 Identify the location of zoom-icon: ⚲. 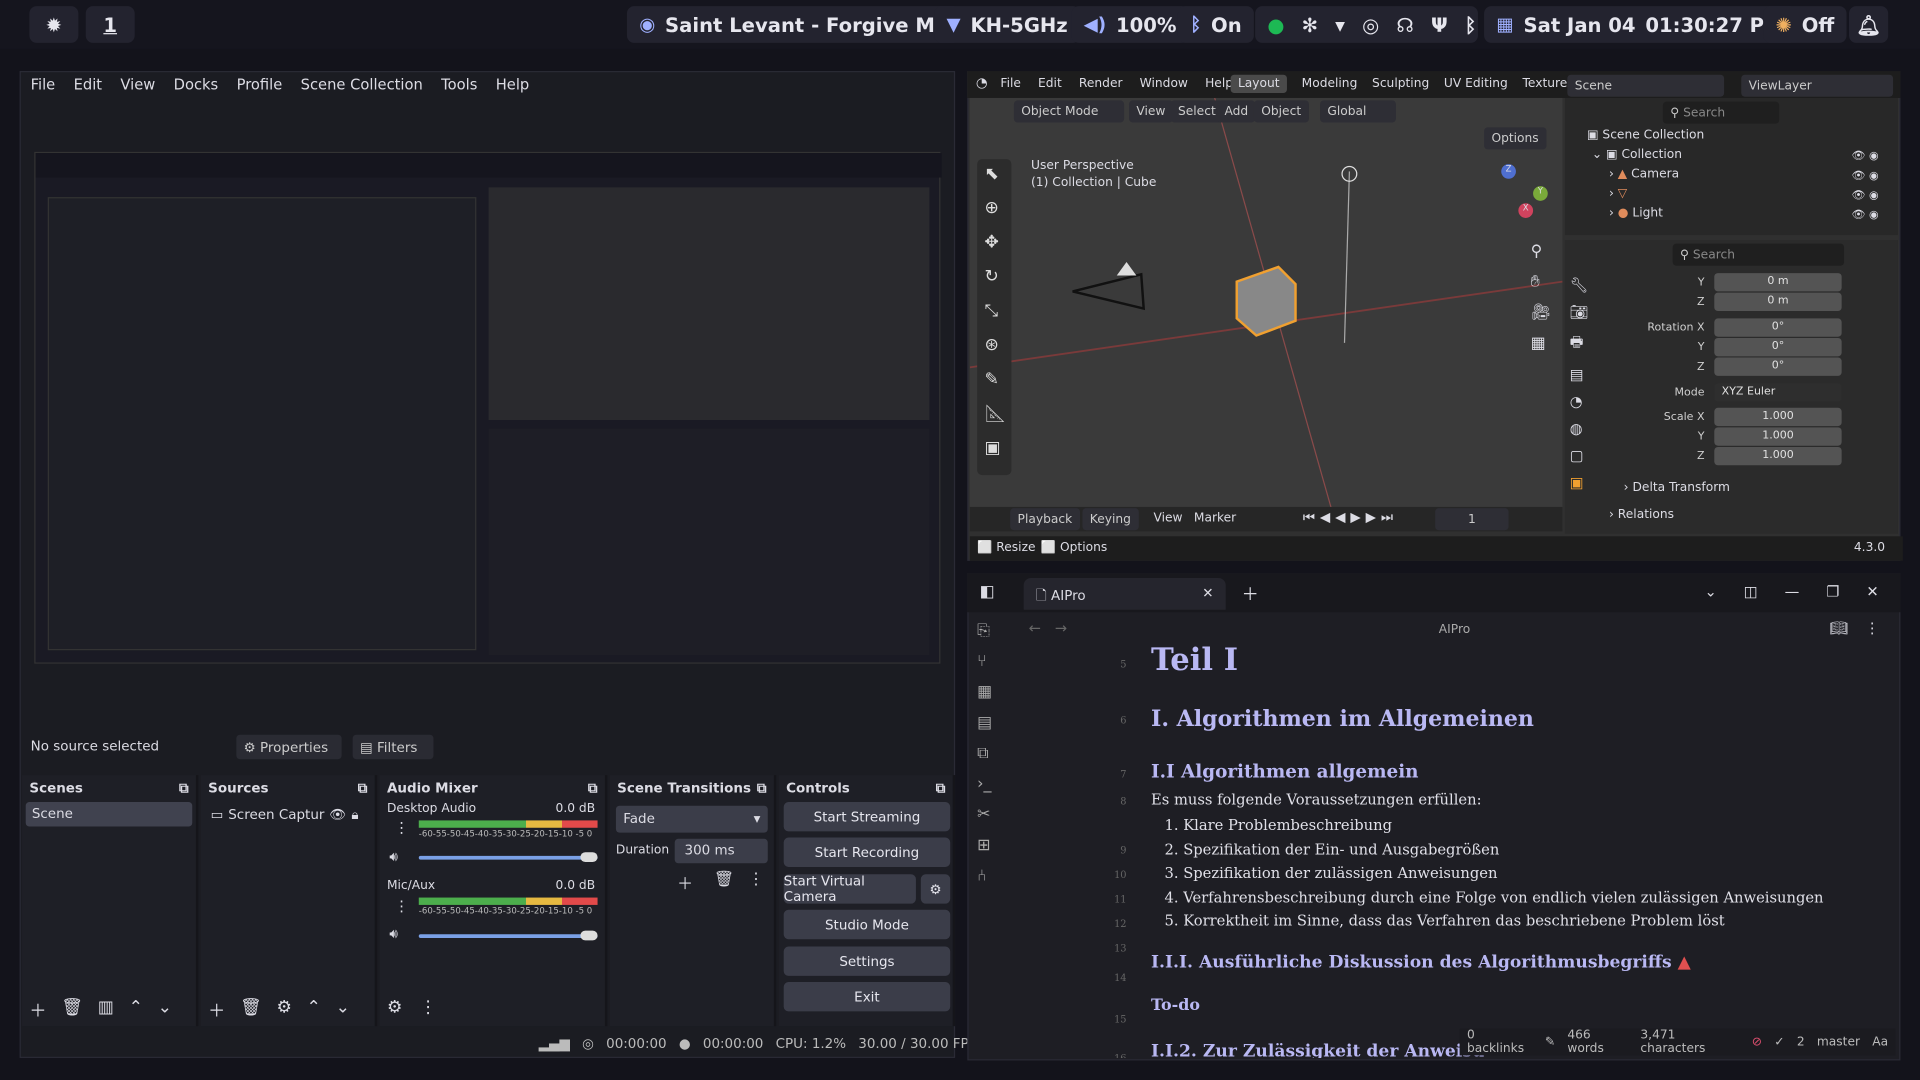
(1541, 251).